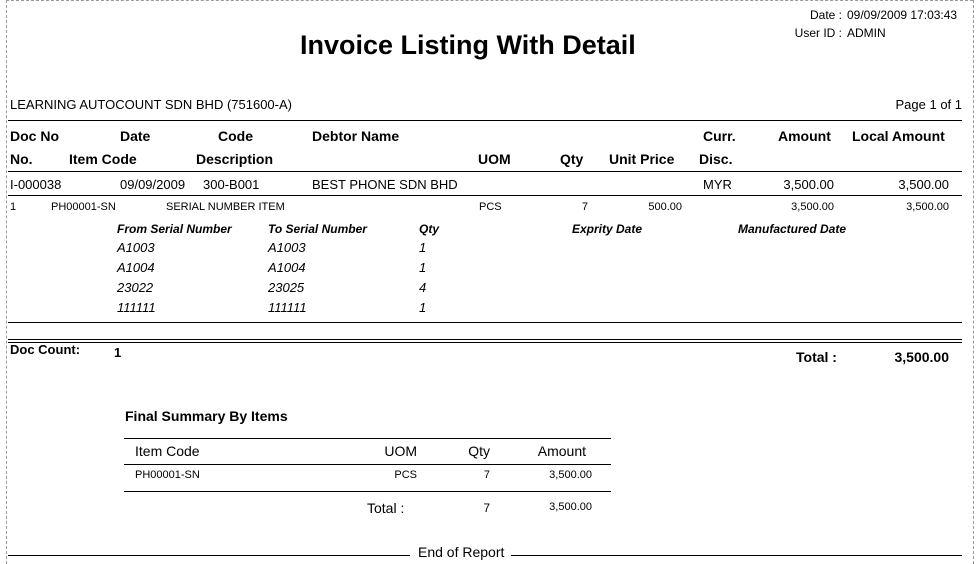  Describe the element at coordinates (804, 136) in the screenshot. I see `col-amount: Amount` at that location.